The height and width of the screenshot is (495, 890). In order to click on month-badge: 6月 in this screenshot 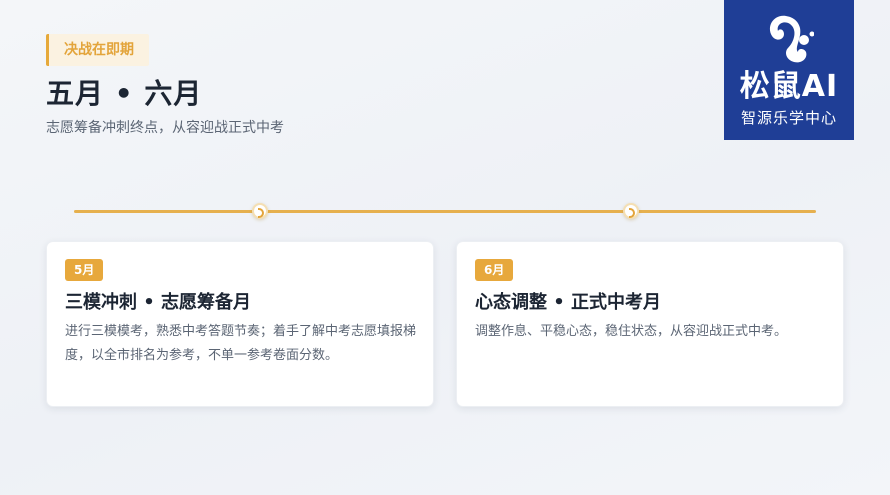, I will do `click(494, 270)`.